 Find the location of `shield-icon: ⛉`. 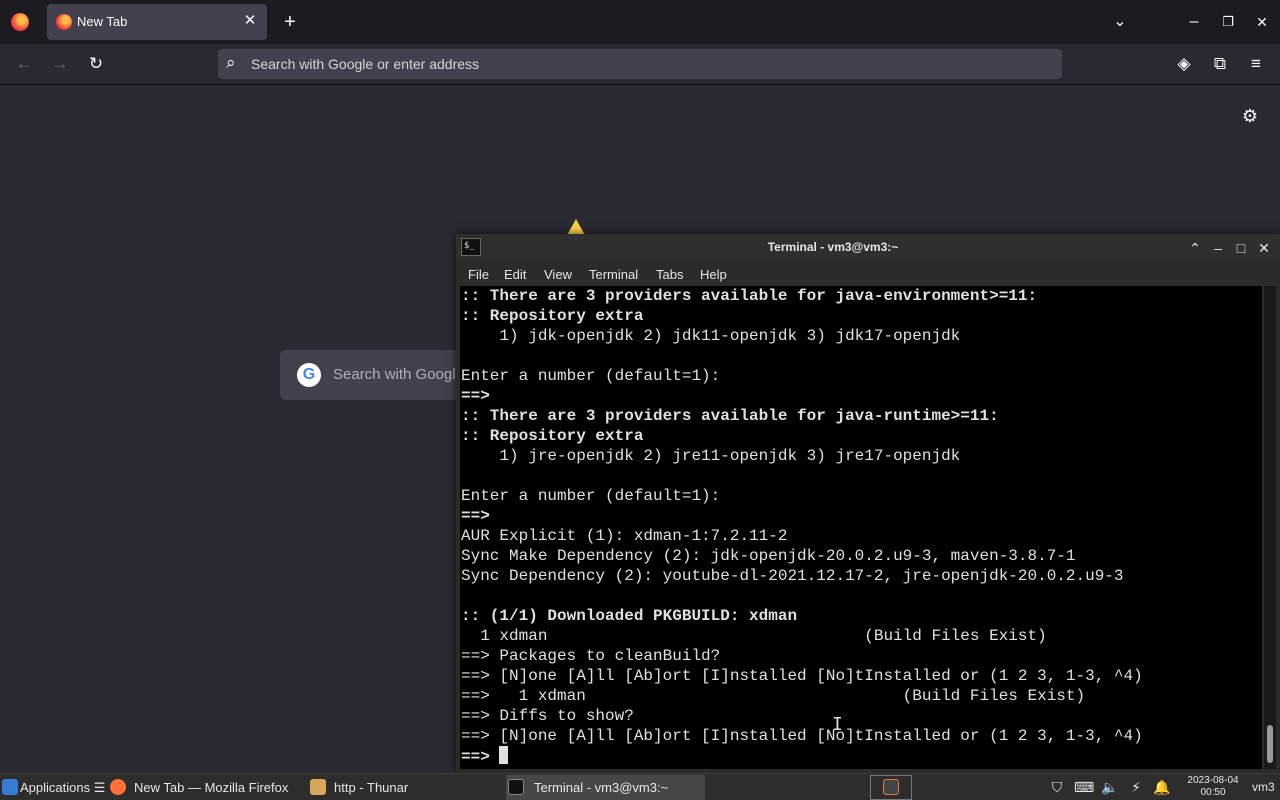

shield-icon: ⛉ is located at coordinates (1057, 787).